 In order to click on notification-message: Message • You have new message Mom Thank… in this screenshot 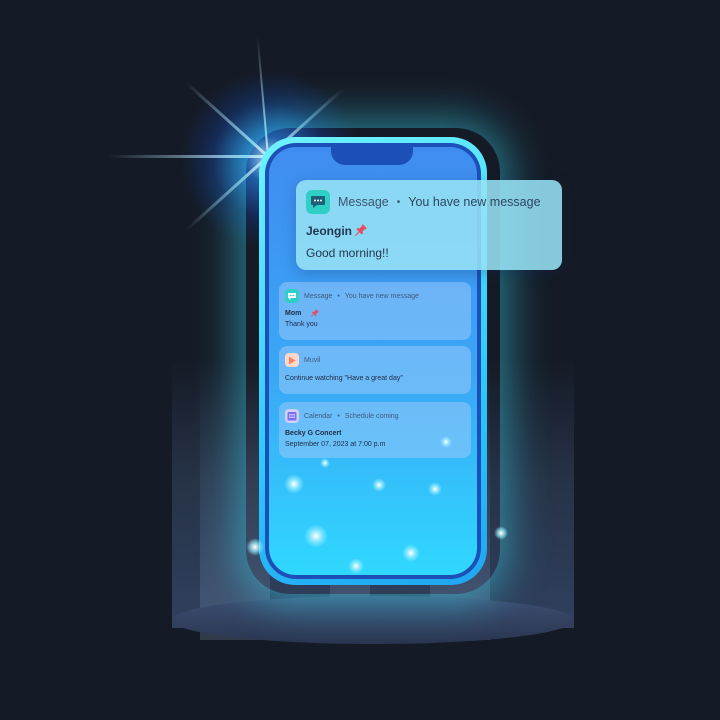, I will do `click(375, 311)`.